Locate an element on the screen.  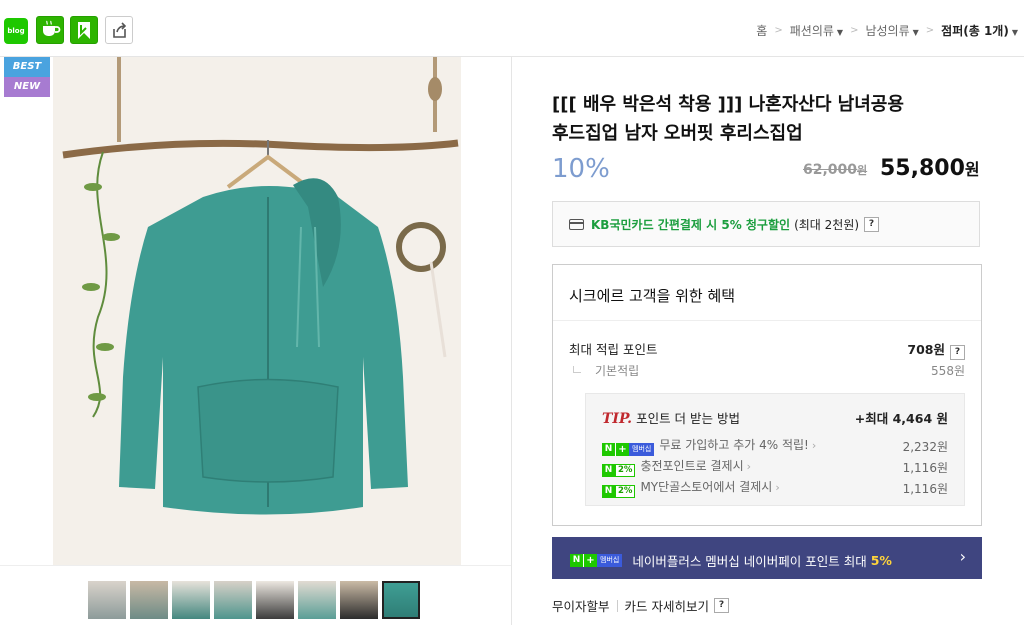
tip-header: TIP. 포인트 더 받는 방법 +최대 4,464 원 is located at coordinates (775, 417).